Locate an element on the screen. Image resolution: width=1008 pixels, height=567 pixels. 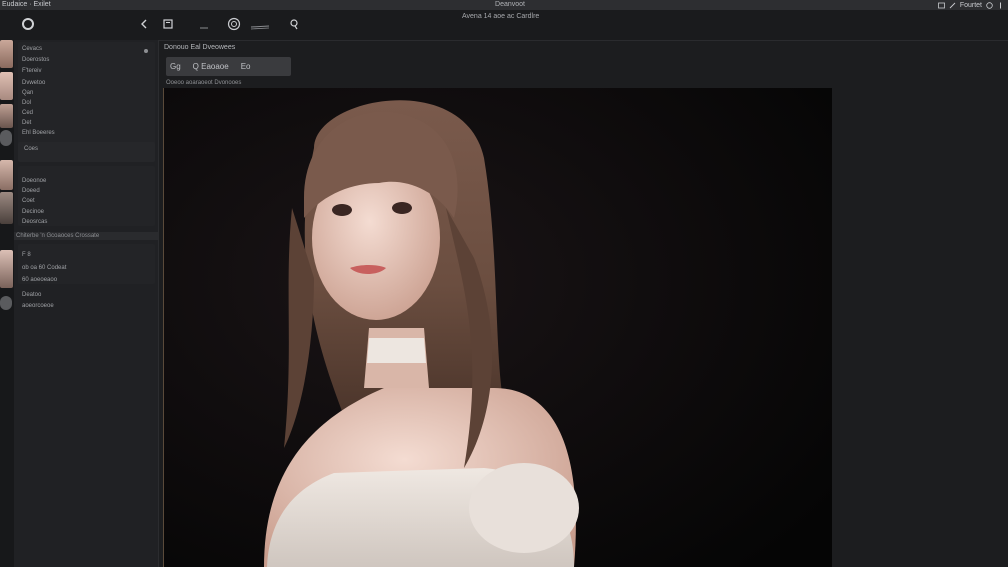
thumbnail-strip is located at coordinates (7, 303).